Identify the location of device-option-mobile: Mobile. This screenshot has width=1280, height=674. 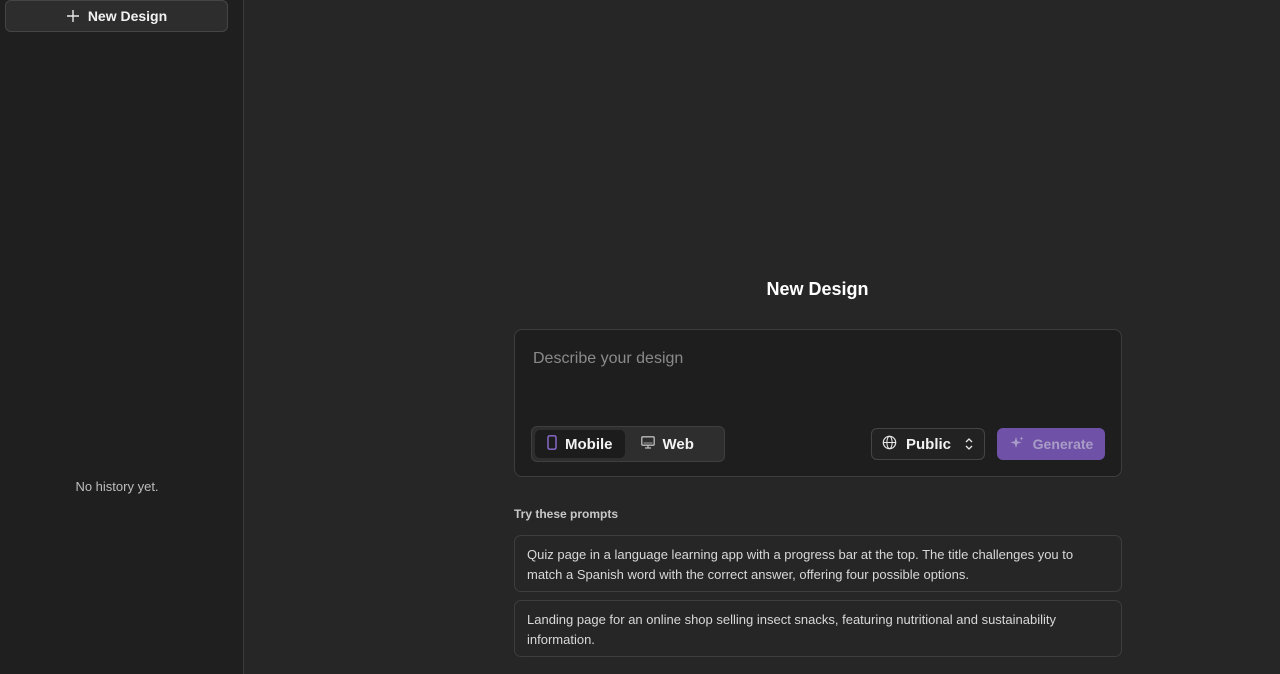
(580, 444).